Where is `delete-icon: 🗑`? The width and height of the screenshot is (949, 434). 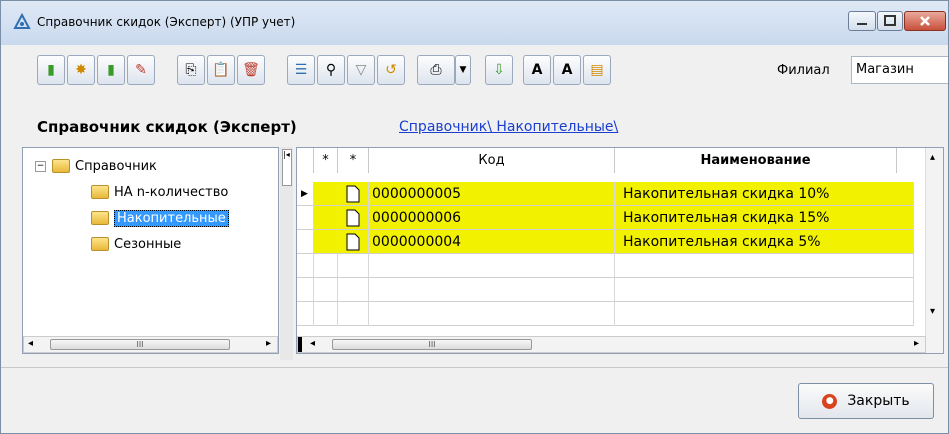 delete-icon: 🗑 is located at coordinates (251, 70).